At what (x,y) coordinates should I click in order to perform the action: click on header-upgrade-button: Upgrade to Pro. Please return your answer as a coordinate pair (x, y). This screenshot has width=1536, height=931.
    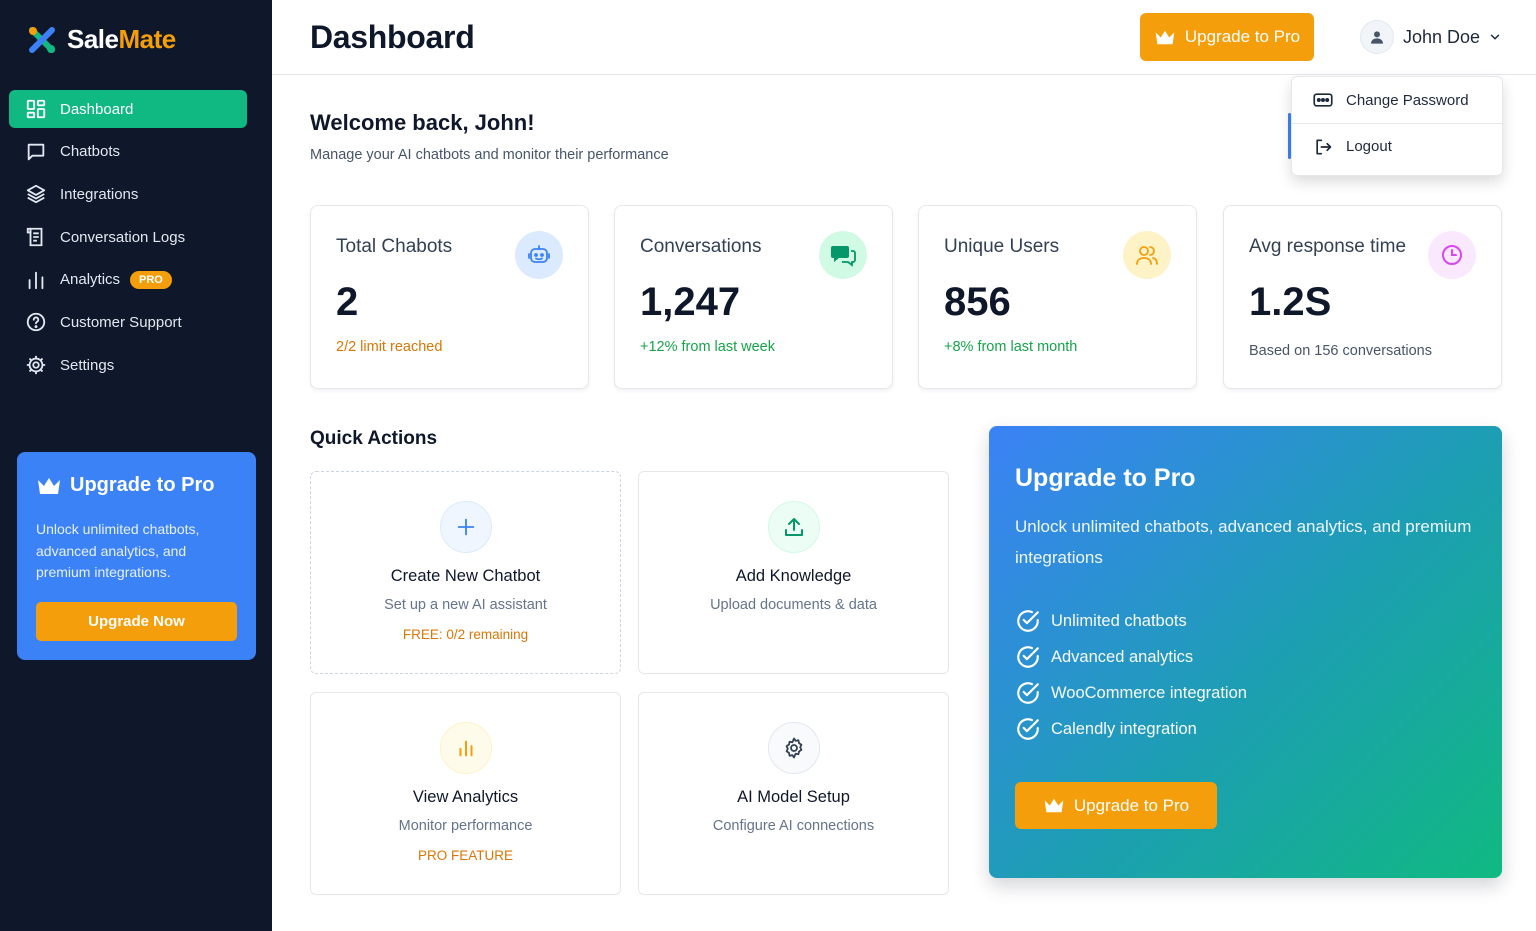
    Looking at the image, I should click on (1227, 37).